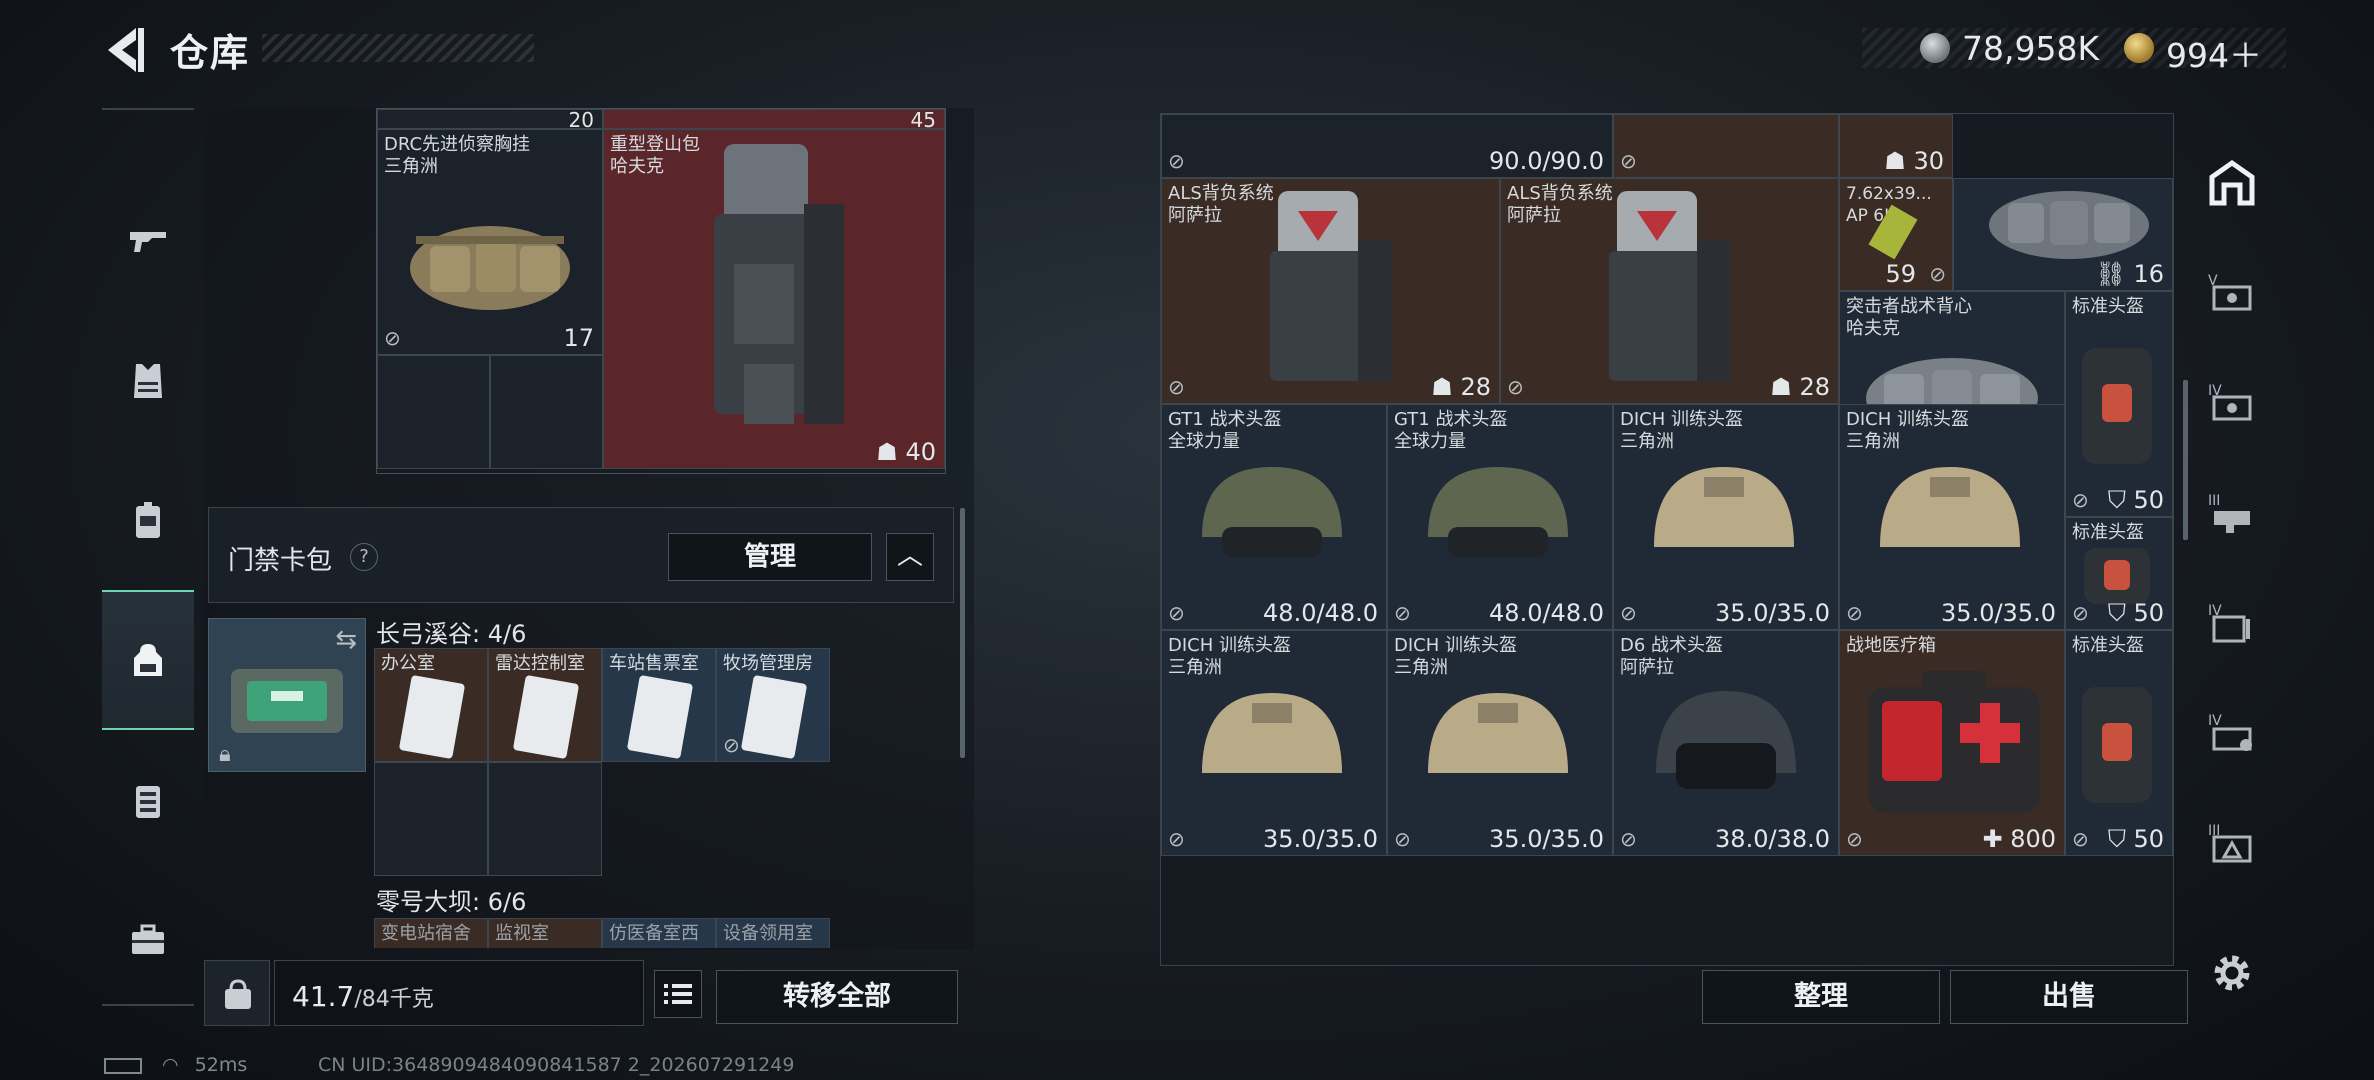  Describe the element at coordinates (170, 1065) in the screenshot. I see `wifi-icon: ◠` at that location.